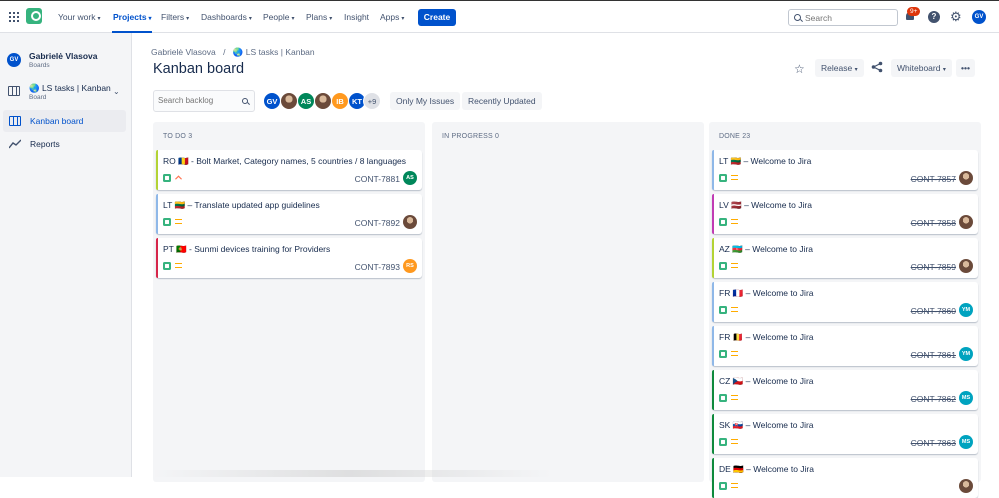 The image size is (999, 498). Describe the element at coordinates (377, 267) in the screenshot. I see `issue-key: CONT-7893` at that location.